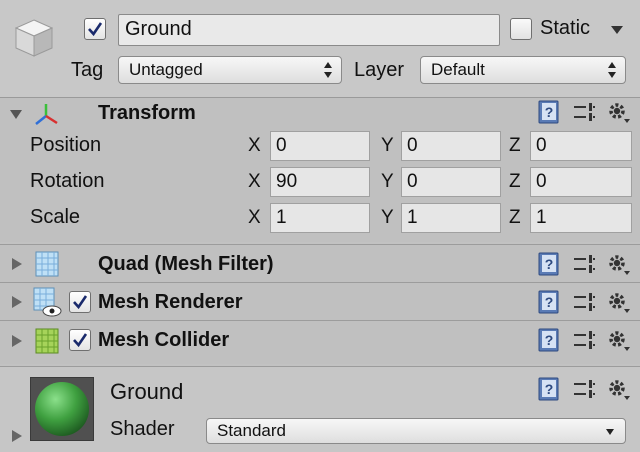  Describe the element at coordinates (565, 28) in the screenshot. I see `static-label: Static` at that location.